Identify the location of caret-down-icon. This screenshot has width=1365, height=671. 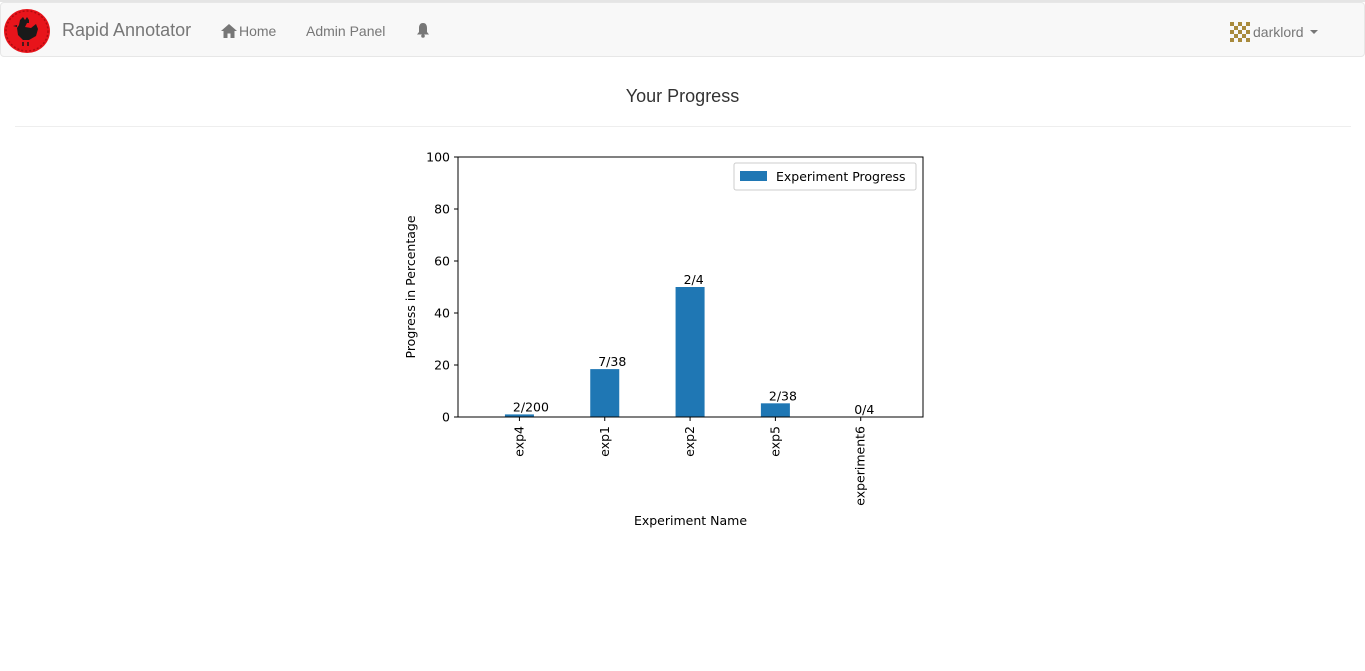
(1313, 32).